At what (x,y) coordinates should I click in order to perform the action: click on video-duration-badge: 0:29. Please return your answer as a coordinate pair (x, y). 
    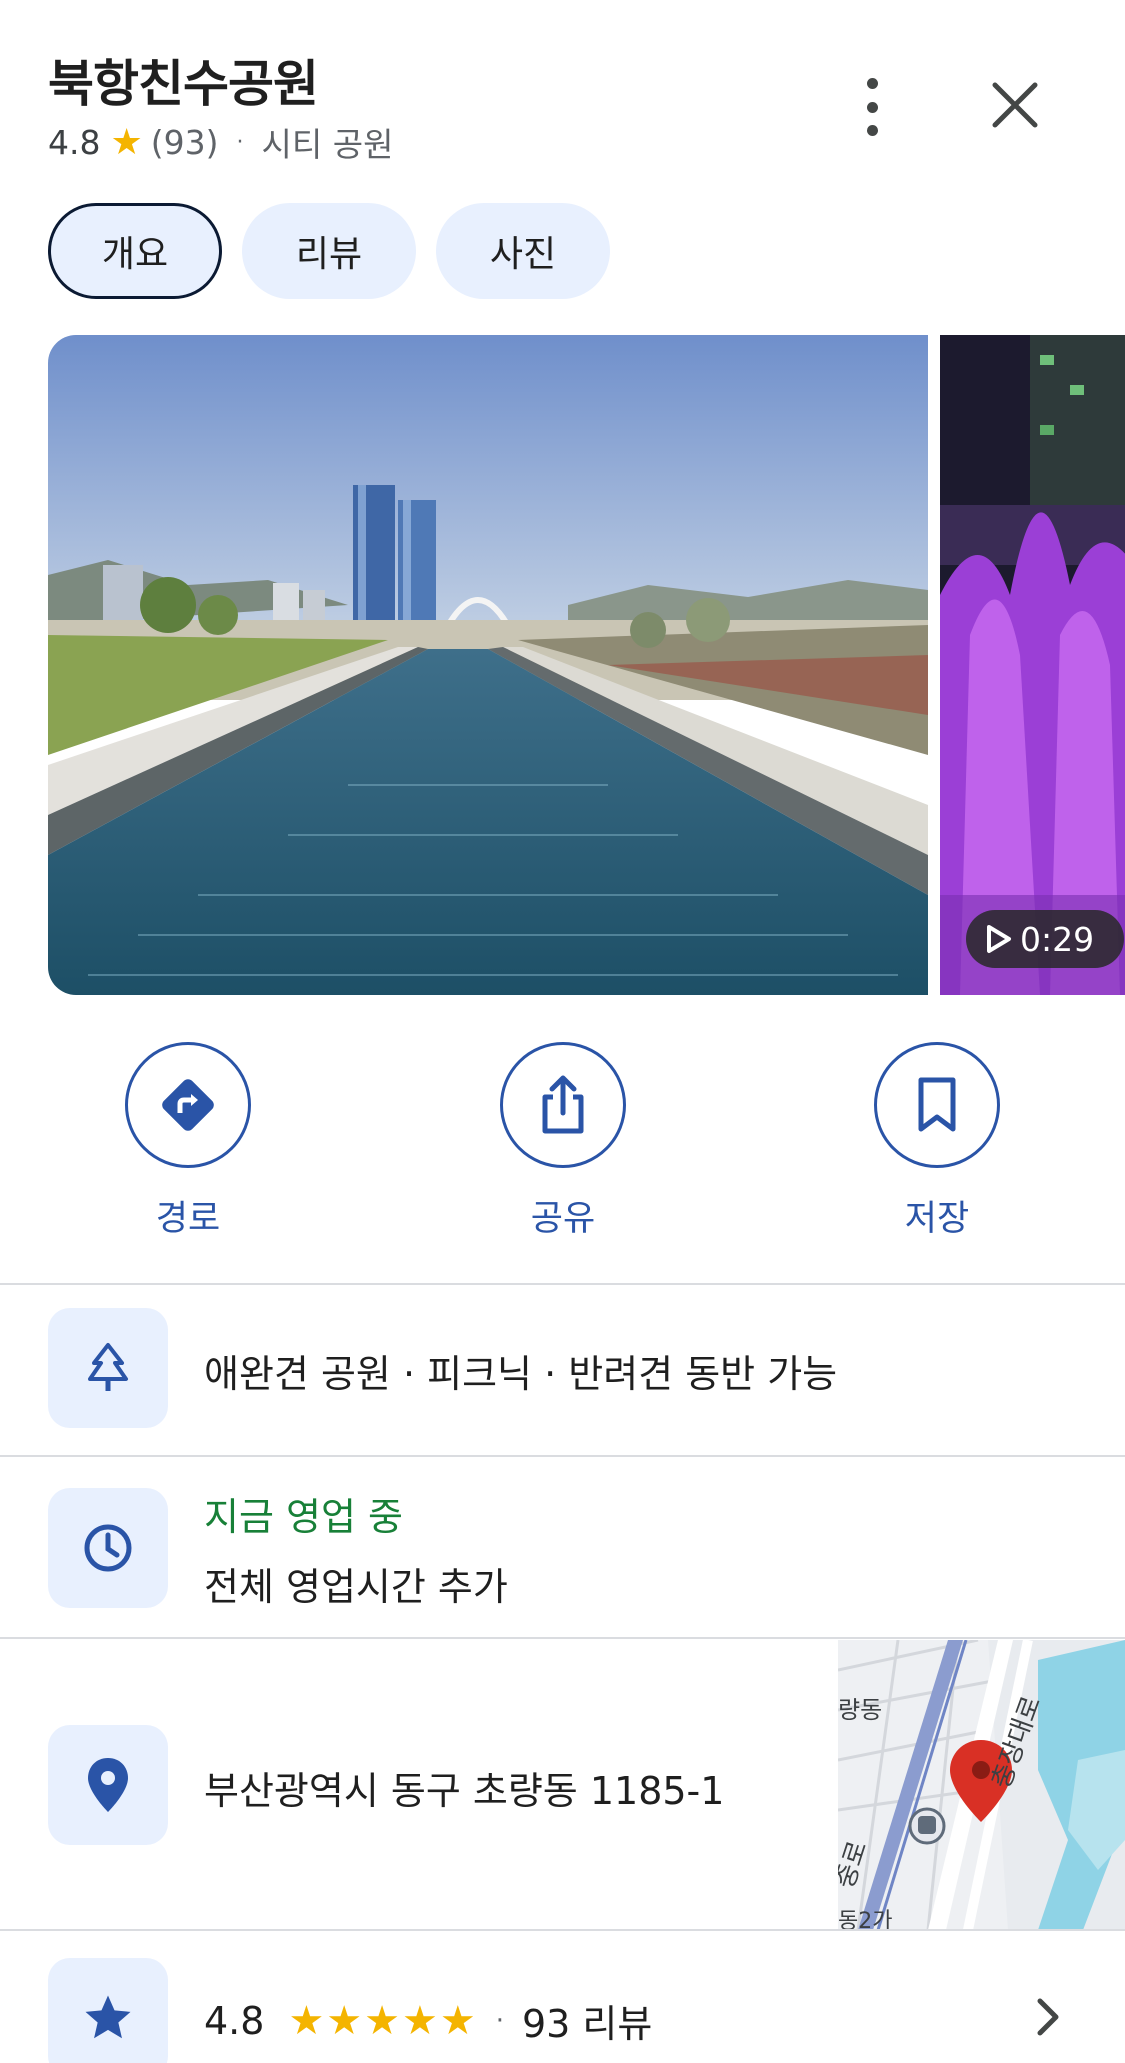
    Looking at the image, I should click on (1045, 939).